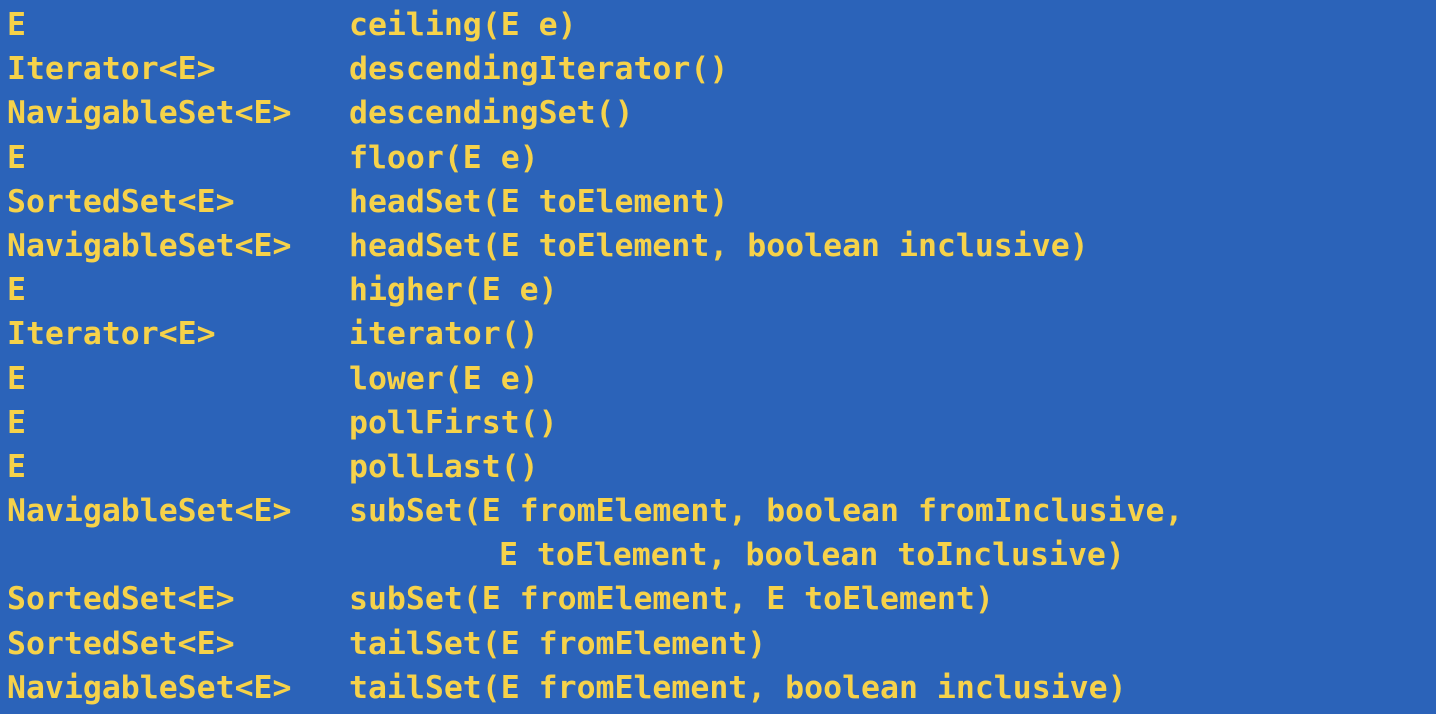  What do you see at coordinates (595, 158) in the screenshot?
I see `method-row: E floor(E e)` at bounding box center [595, 158].